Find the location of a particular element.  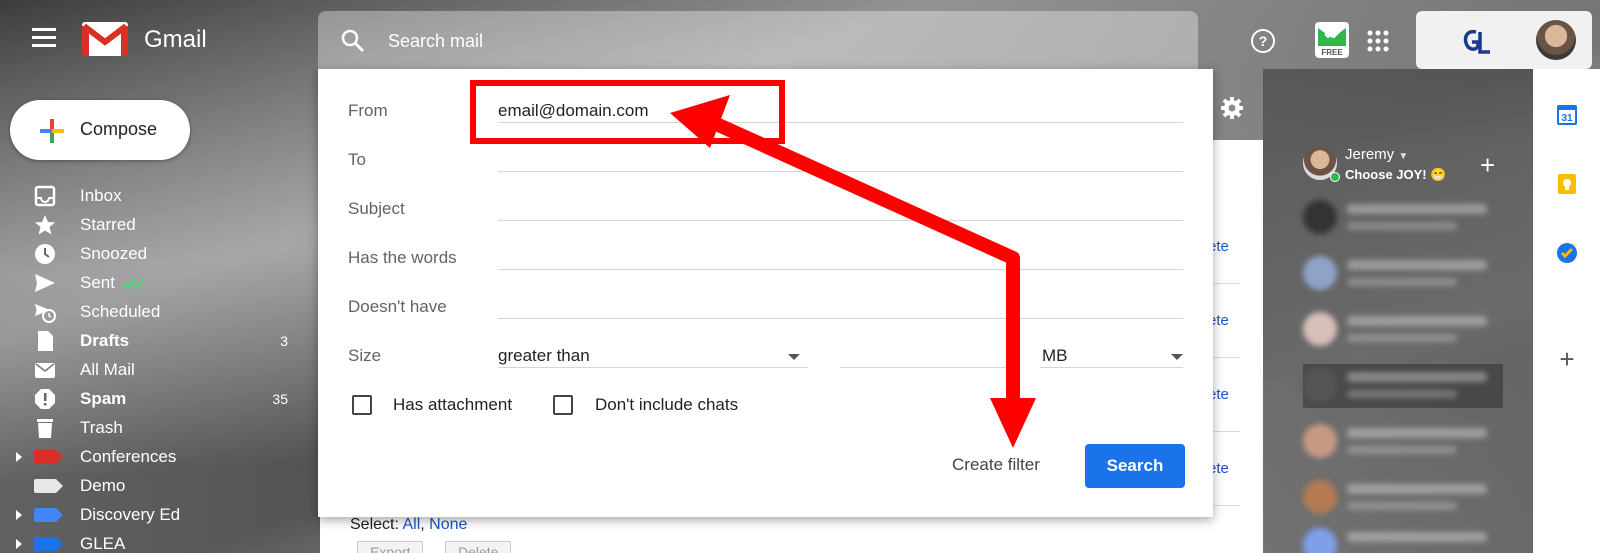

select-controls: Select: All, None is located at coordinates (408, 525).